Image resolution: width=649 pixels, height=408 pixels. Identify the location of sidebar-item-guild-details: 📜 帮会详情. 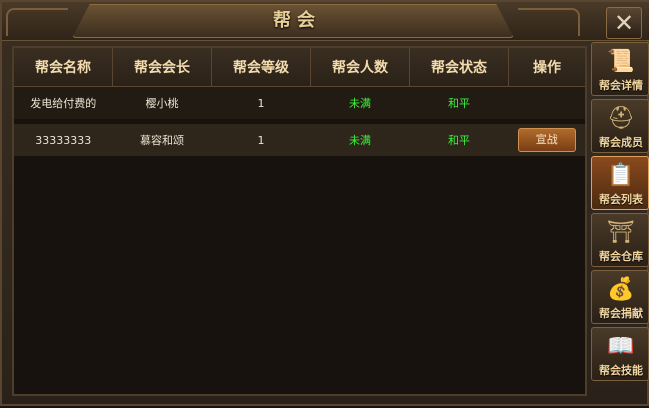
(620, 69).